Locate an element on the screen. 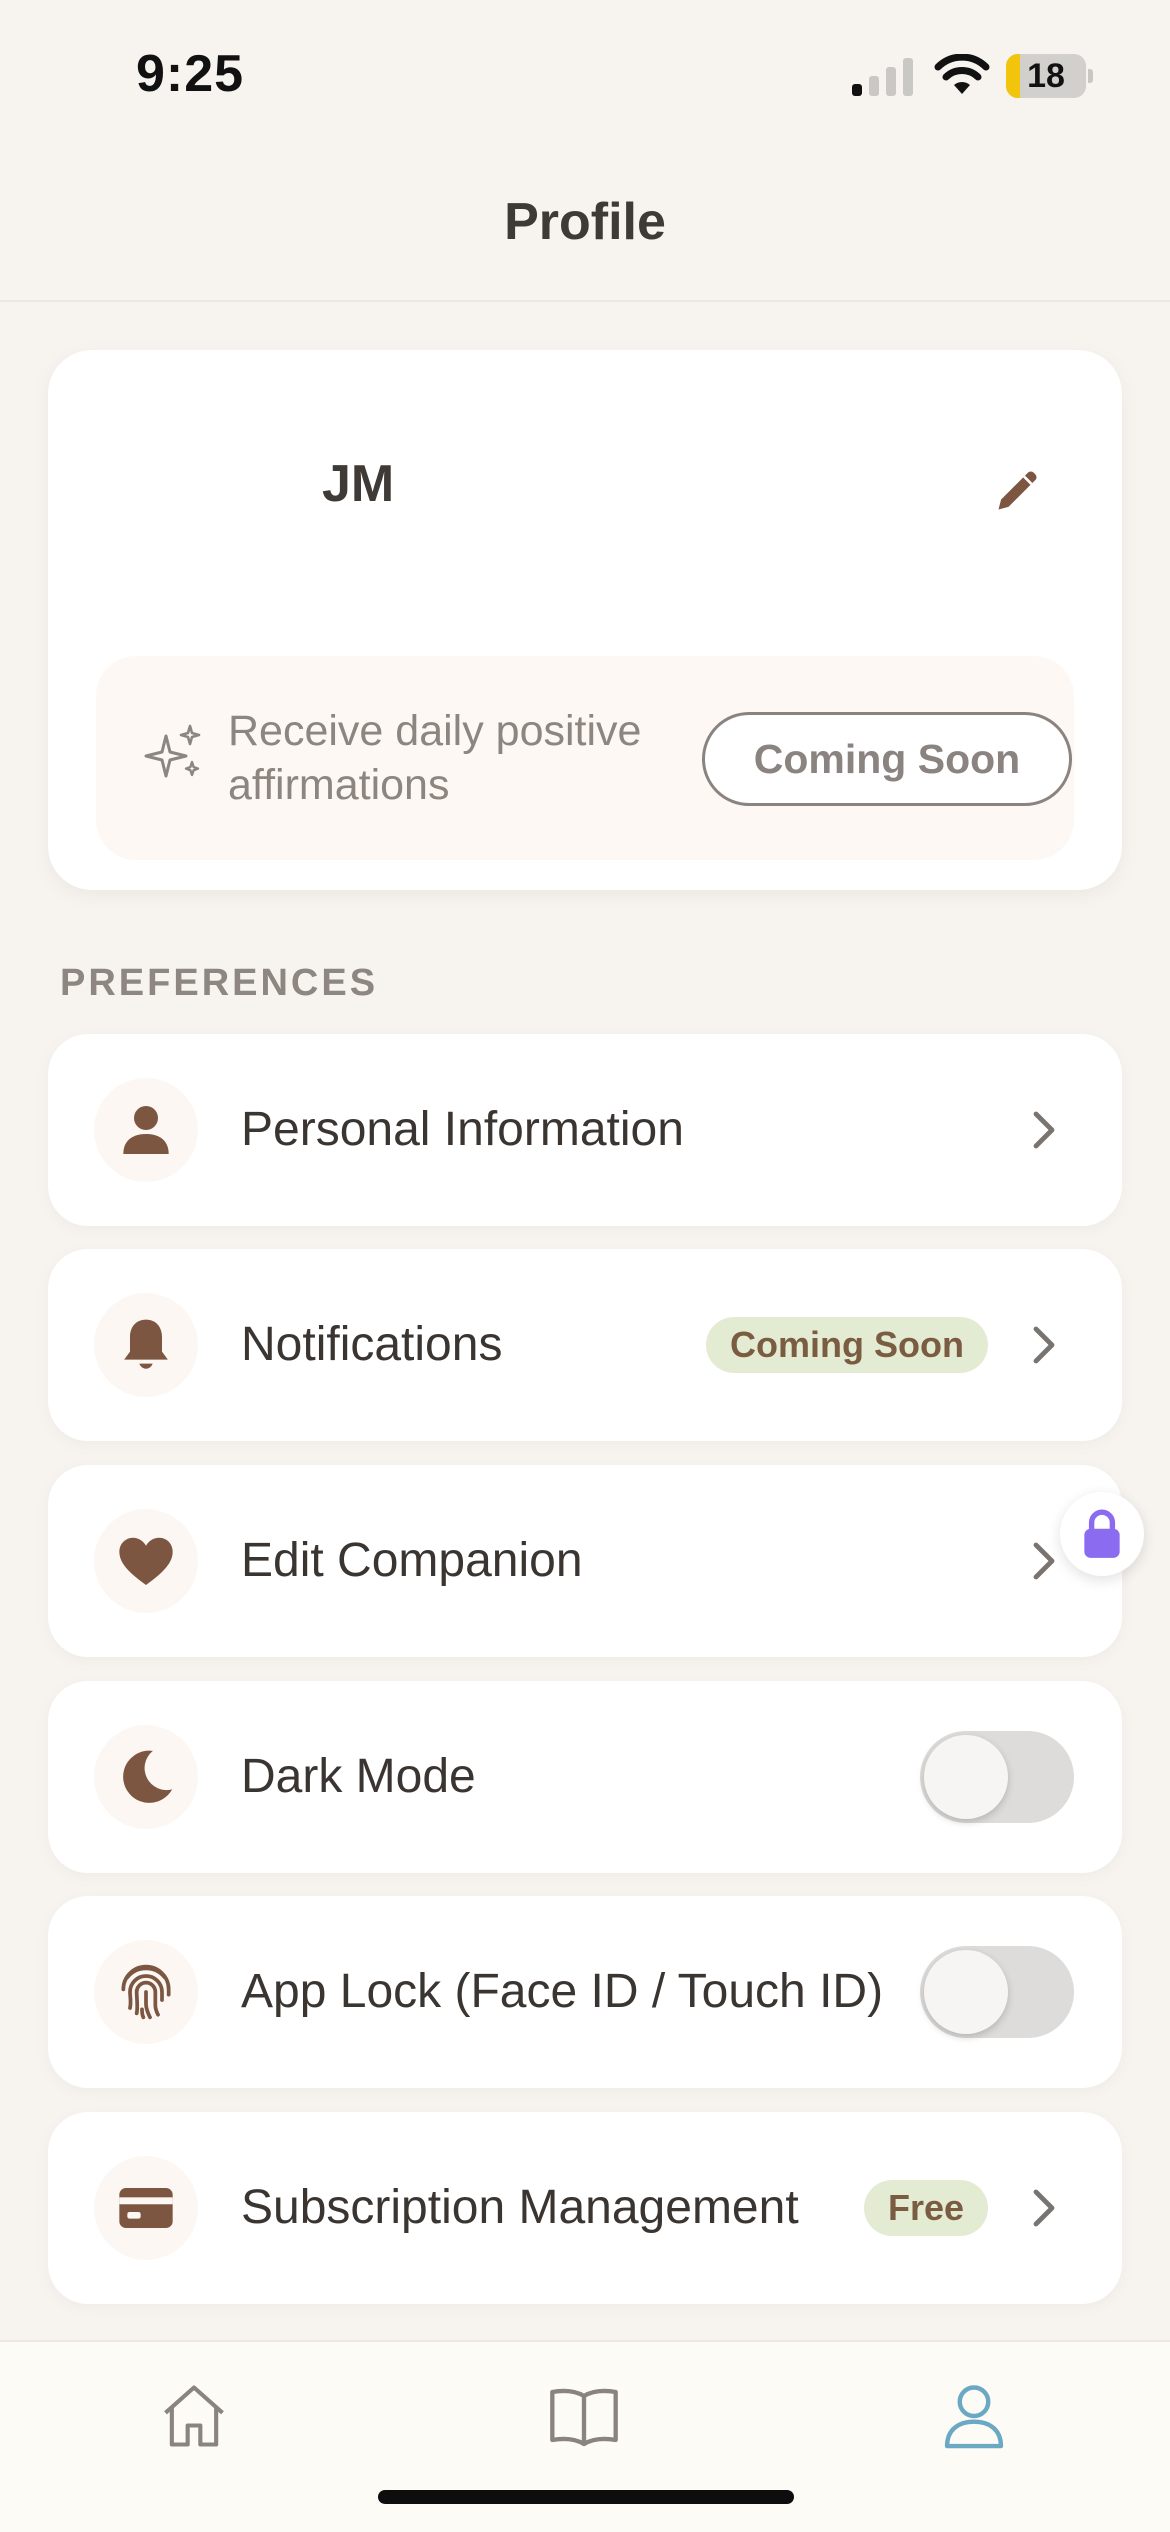  fingerprint-icon is located at coordinates (146, 1992).